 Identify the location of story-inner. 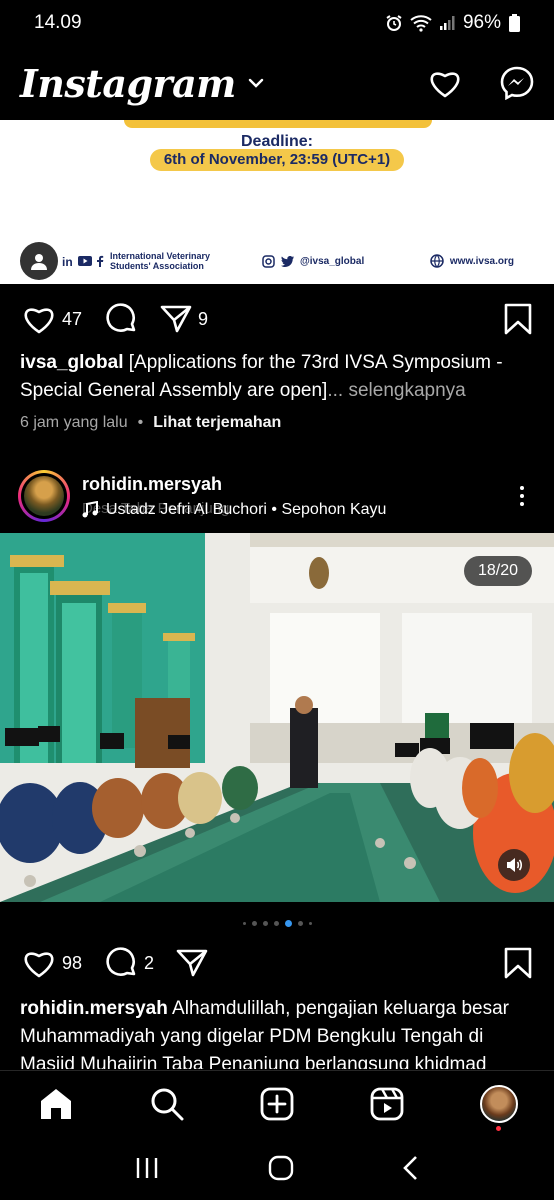
(44, 496).